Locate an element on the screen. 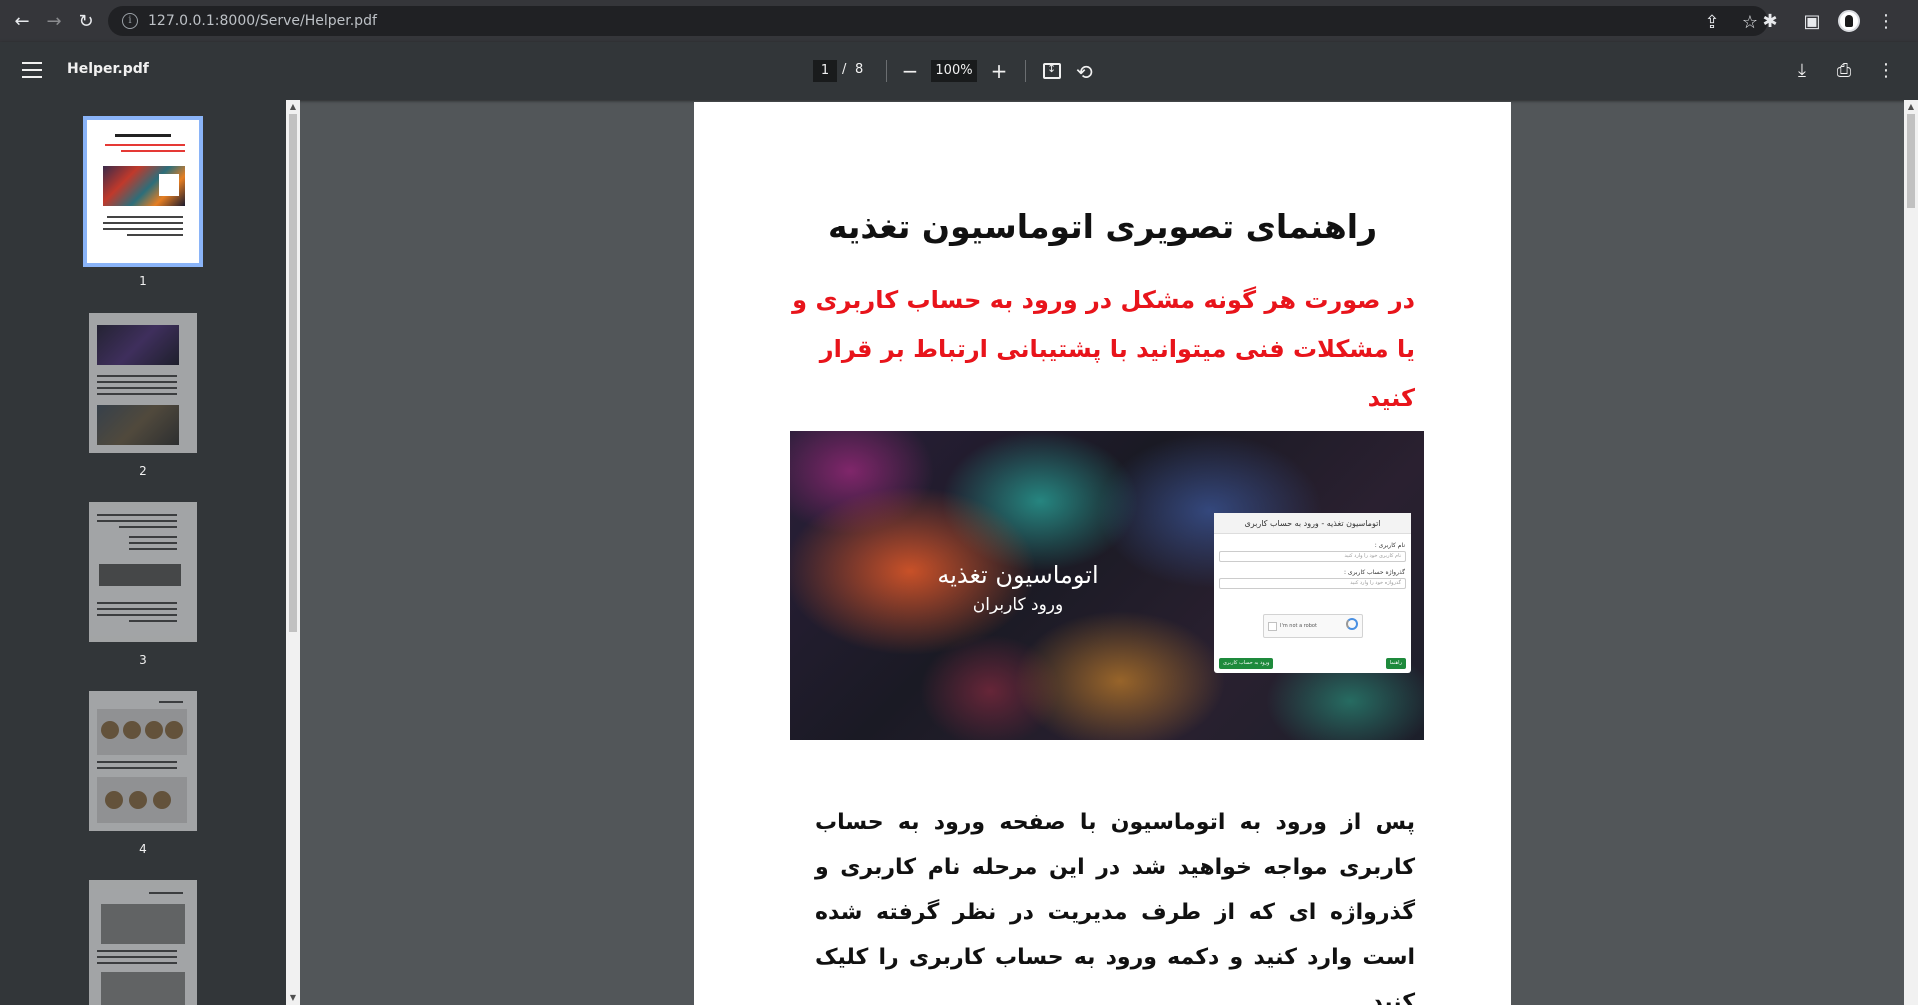  share-button: ⇪ is located at coordinates (1712, 22).